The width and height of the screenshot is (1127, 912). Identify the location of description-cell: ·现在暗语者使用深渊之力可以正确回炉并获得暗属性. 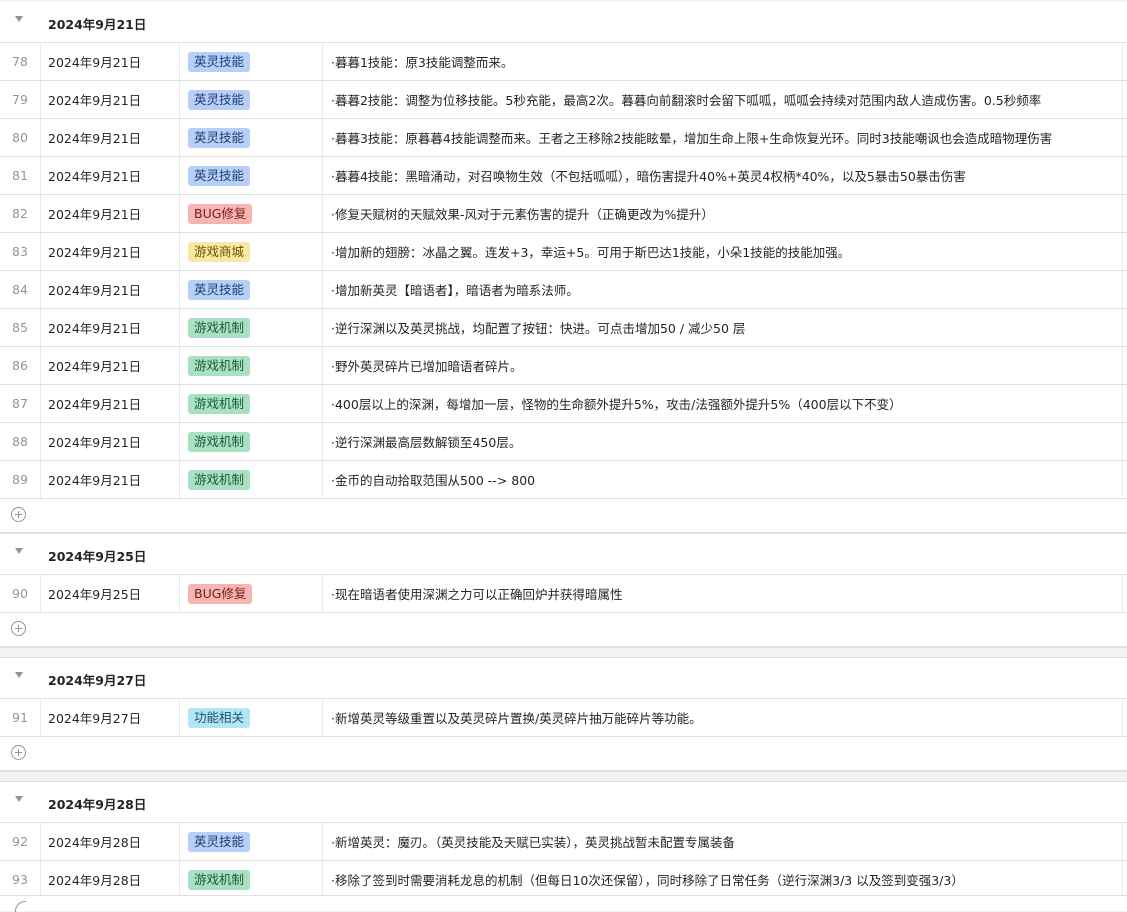
(723, 593).